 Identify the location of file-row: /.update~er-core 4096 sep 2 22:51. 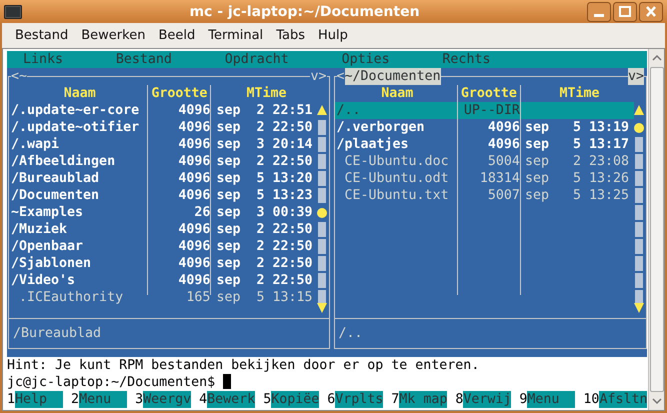
(162, 110).